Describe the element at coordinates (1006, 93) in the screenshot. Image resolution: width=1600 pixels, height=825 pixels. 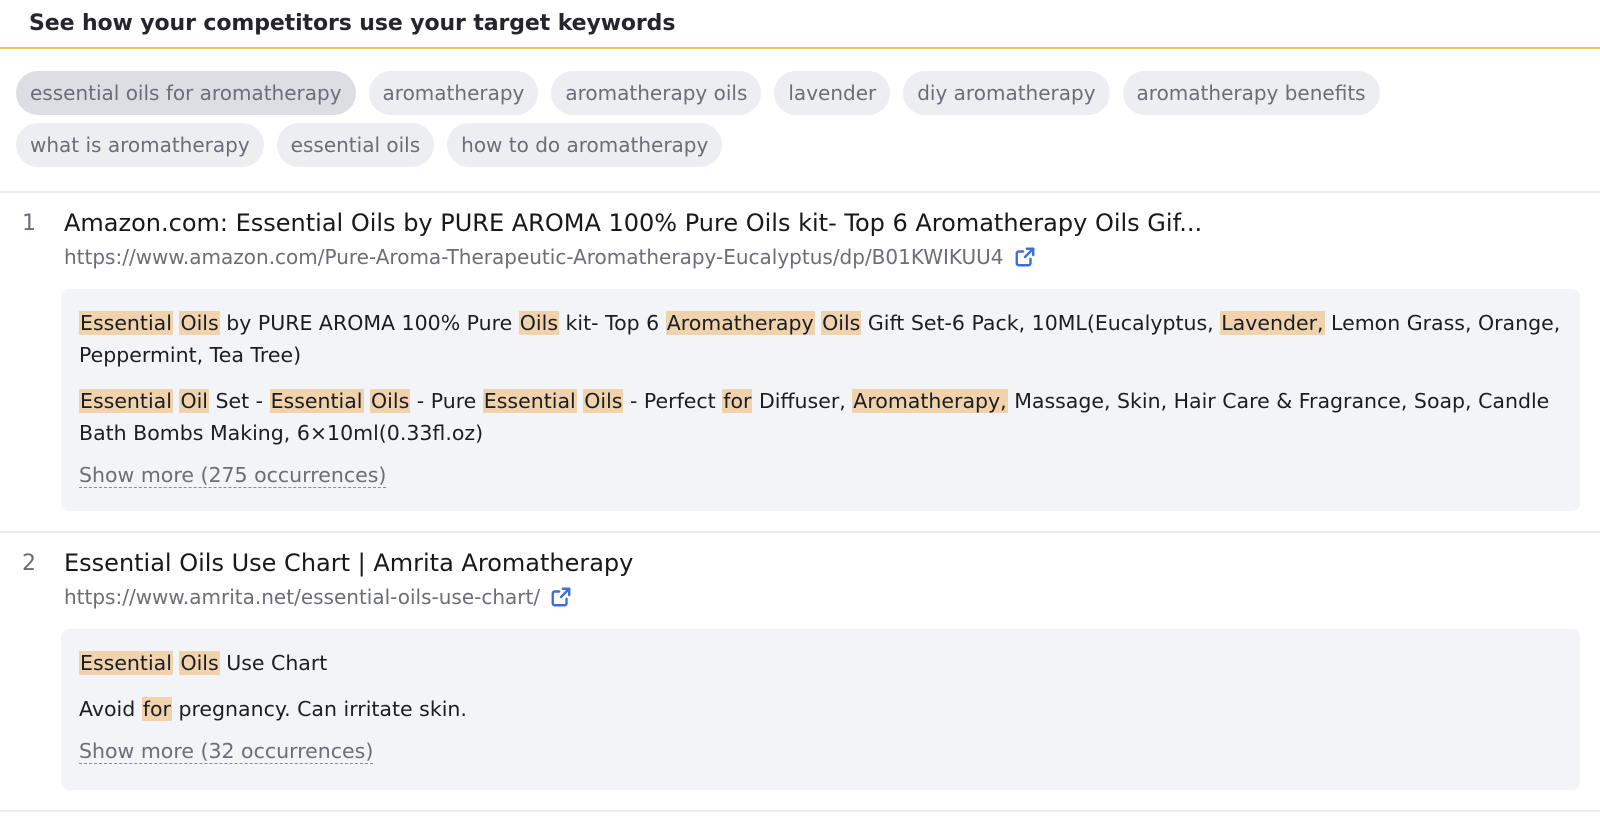
I see `keyword-chip: diy aromatherapy` at that location.